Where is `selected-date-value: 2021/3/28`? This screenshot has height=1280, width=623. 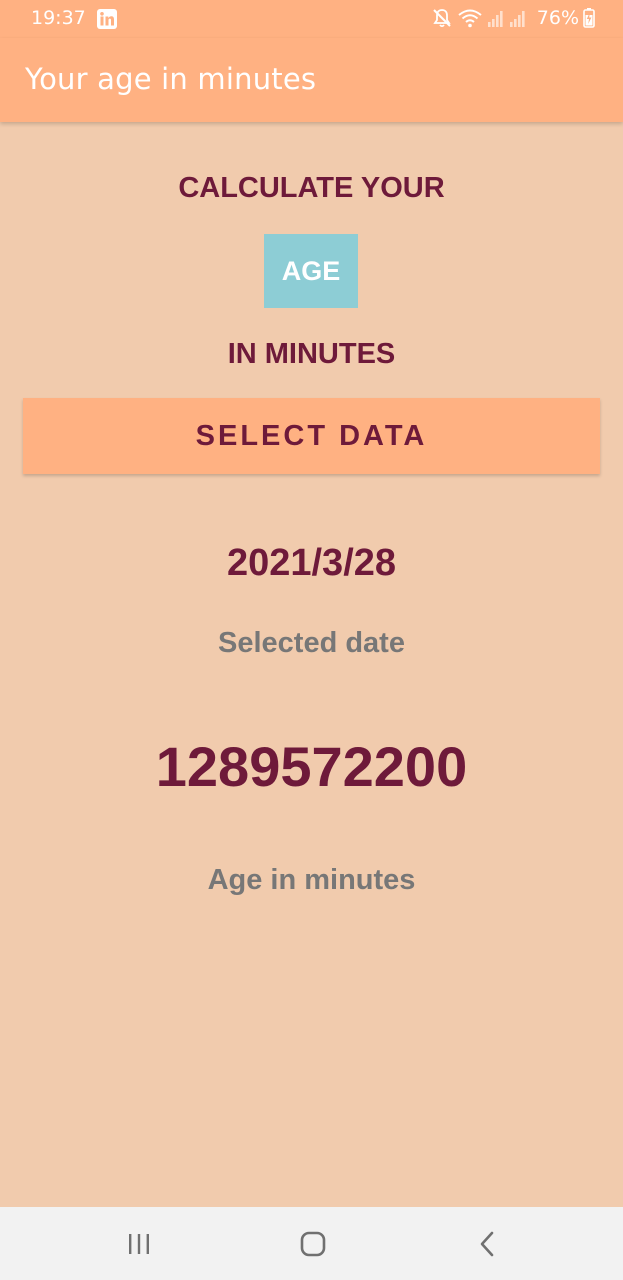
selected-date-value: 2021/3/28 is located at coordinates (311, 563).